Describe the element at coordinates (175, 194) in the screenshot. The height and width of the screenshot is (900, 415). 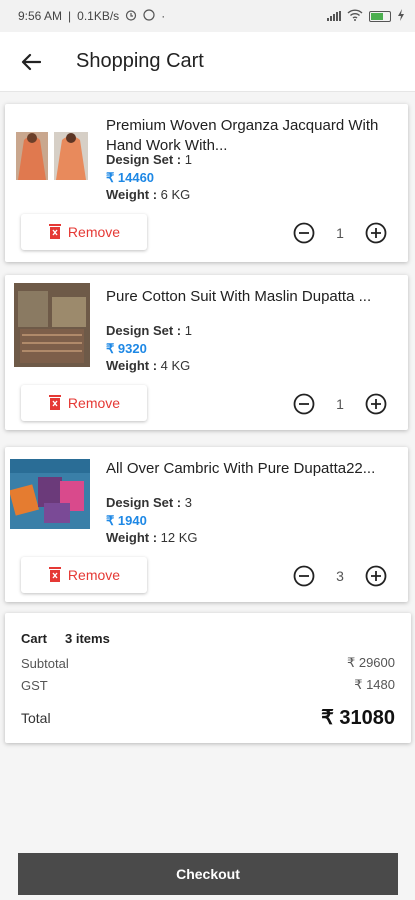
I see `weight-value: 6 KG` at that location.